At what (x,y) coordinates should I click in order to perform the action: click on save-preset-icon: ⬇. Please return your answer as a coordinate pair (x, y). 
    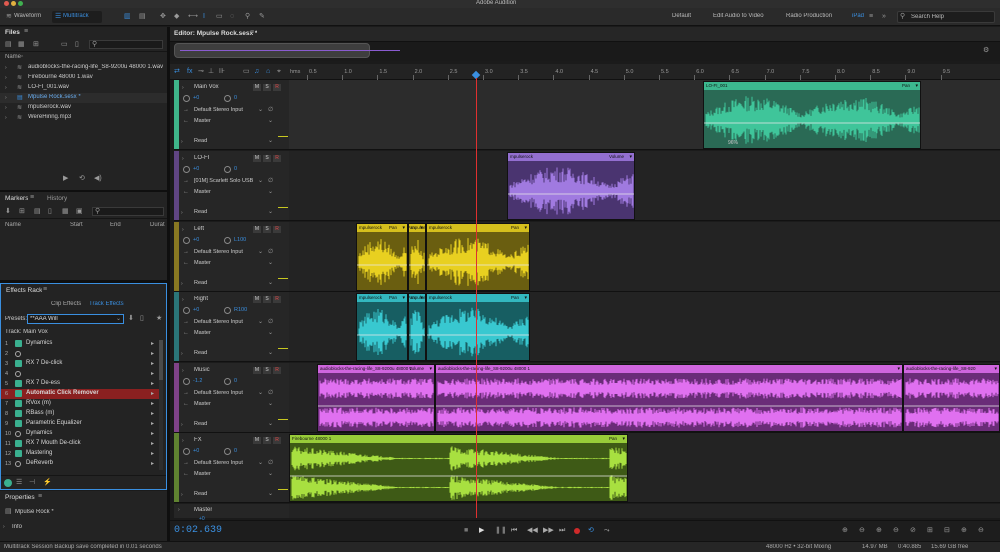
    Looking at the image, I should click on (131, 319).